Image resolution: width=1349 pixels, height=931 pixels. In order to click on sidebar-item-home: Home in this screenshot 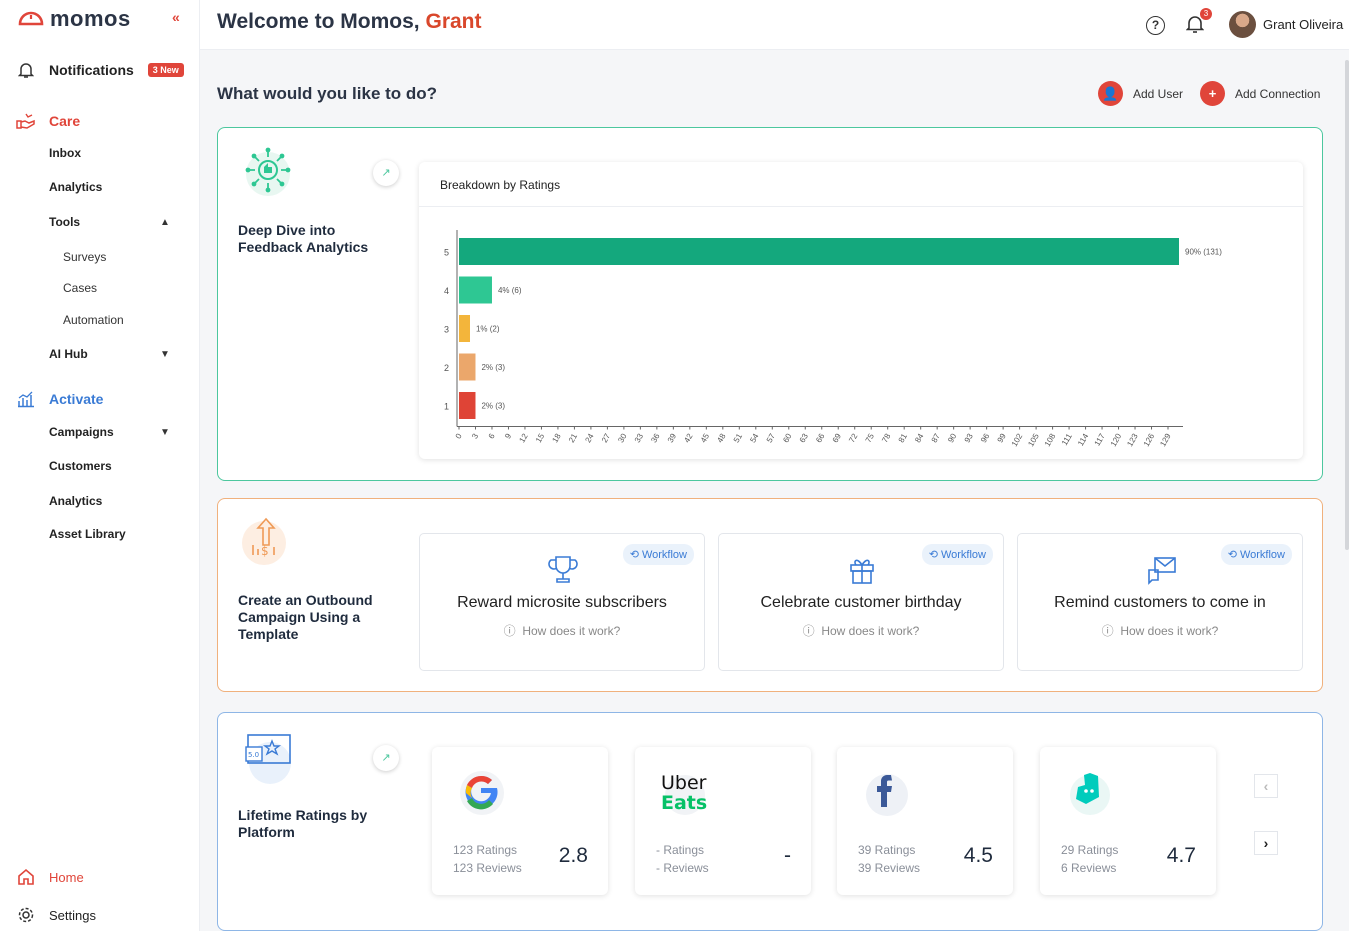, I will do `click(50, 877)`.